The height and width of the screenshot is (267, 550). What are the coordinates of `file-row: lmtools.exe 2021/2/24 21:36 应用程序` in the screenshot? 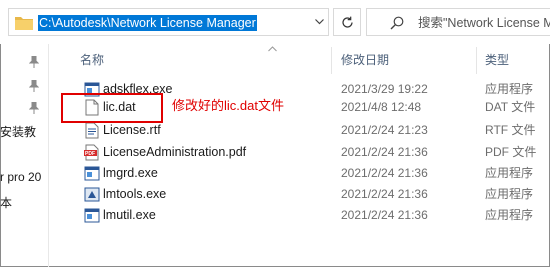 It's located at (275, 194).